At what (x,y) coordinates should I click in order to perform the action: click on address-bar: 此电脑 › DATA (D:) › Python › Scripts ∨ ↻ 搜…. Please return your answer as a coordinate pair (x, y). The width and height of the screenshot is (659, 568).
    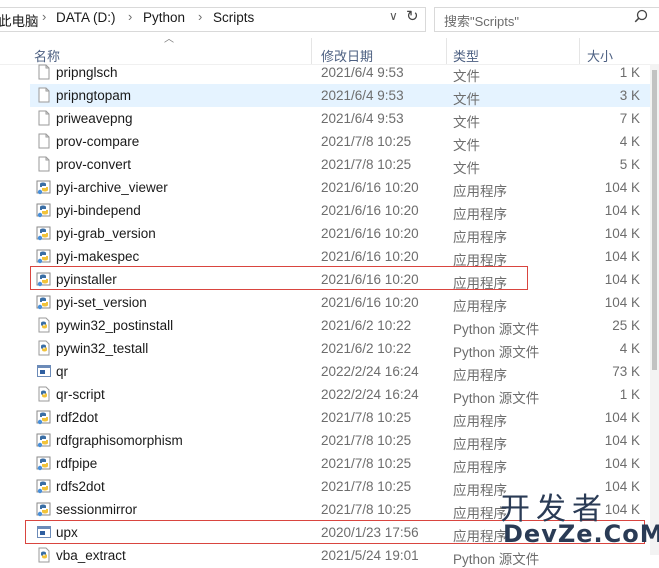
    Looking at the image, I should click on (329, 19).